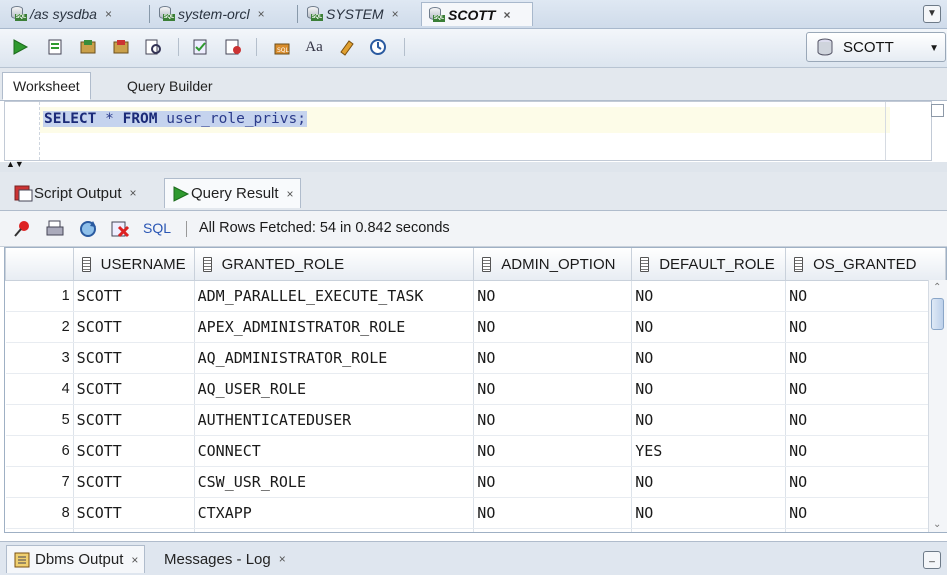 This screenshot has width=947, height=575. I want to click on history-icon, so click(378, 47).